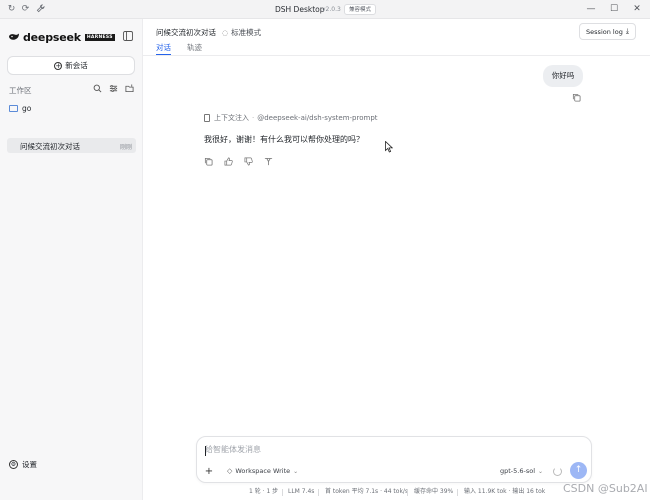  What do you see at coordinates (367, 491) in the screenshot?
I see `status-token-speed: 首 token 平均 7.1s · 44 tok/s` at bounding box center [367, 491].